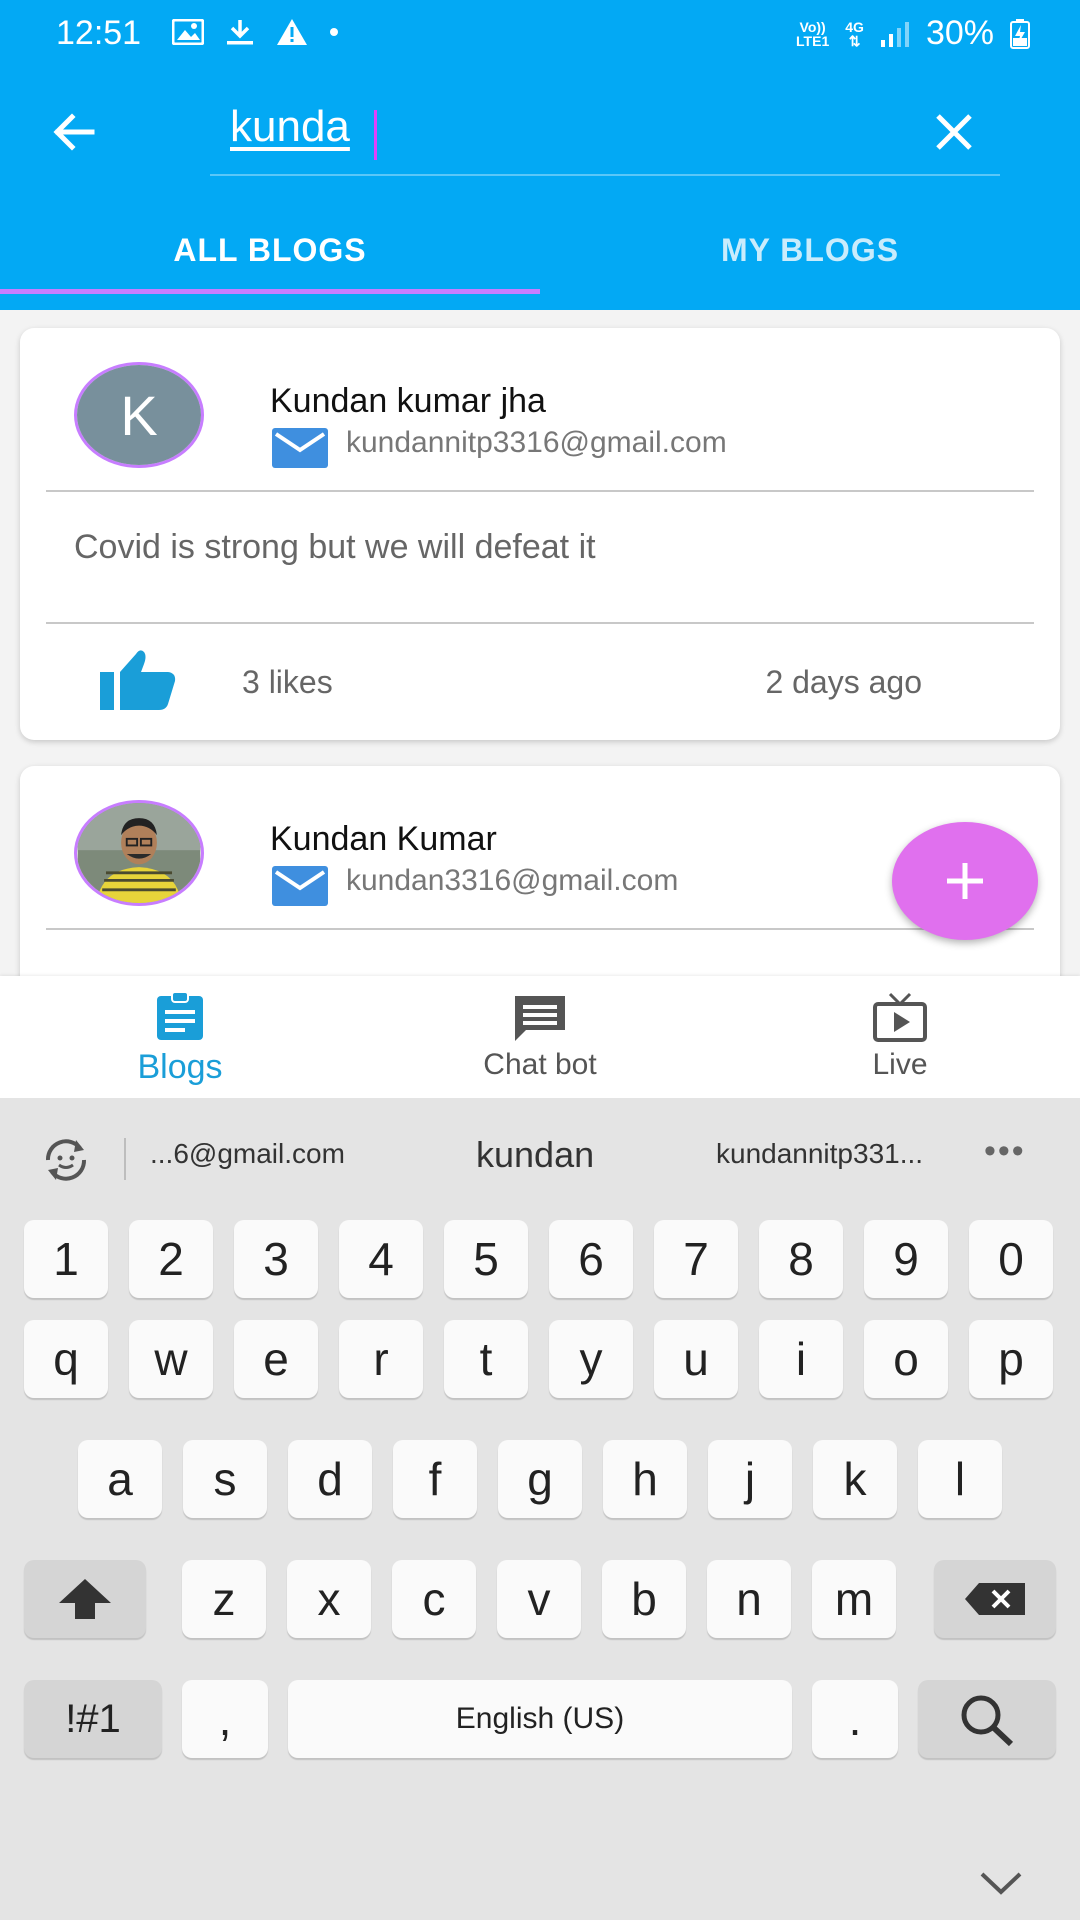  Describe the element at coordinates (696, 1259) in the screenshot. I see `key-7: 7` at that location.